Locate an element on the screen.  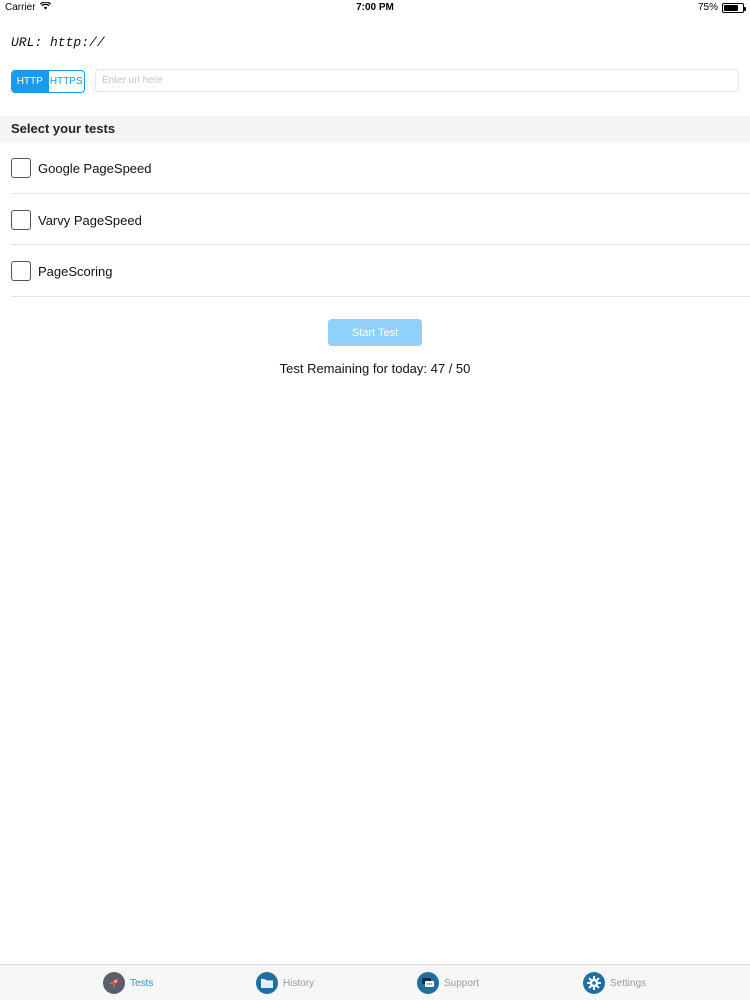
test-row-label: PageScoring is located at coordinates (75, 271).